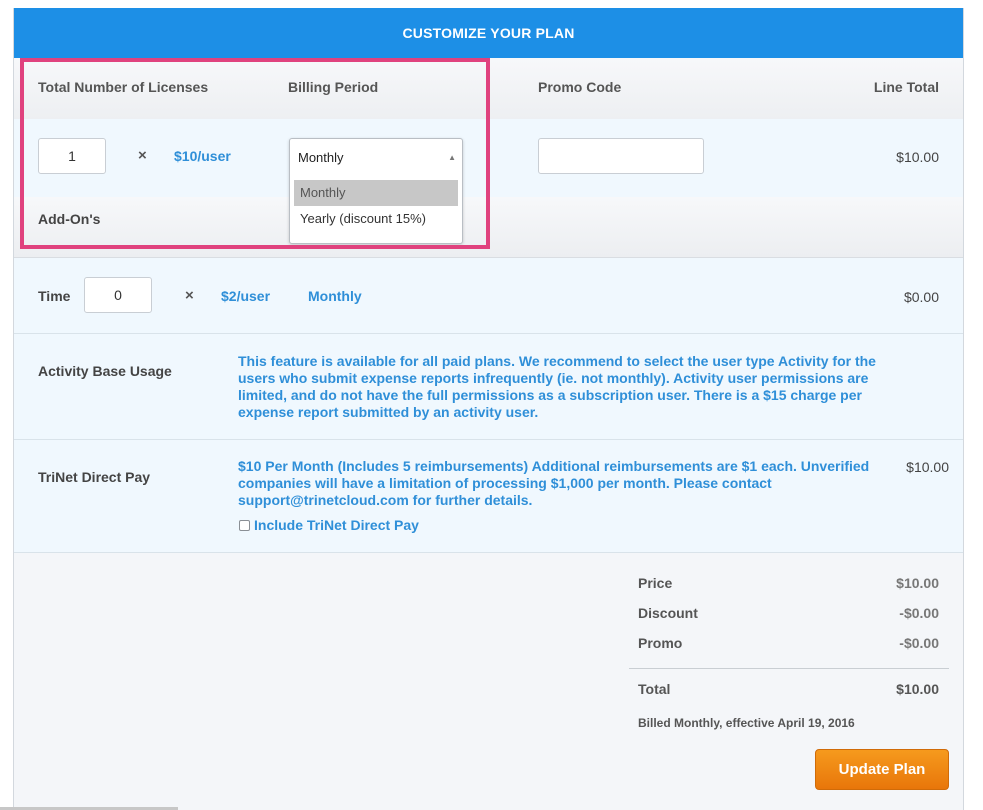 Image resolution: width=983 pixels, height=810 pixels. What do you see at coordinates (917, 689) in the screenshot?
I see `summary-total-value: $10.00` at bounding box center [917, 689].